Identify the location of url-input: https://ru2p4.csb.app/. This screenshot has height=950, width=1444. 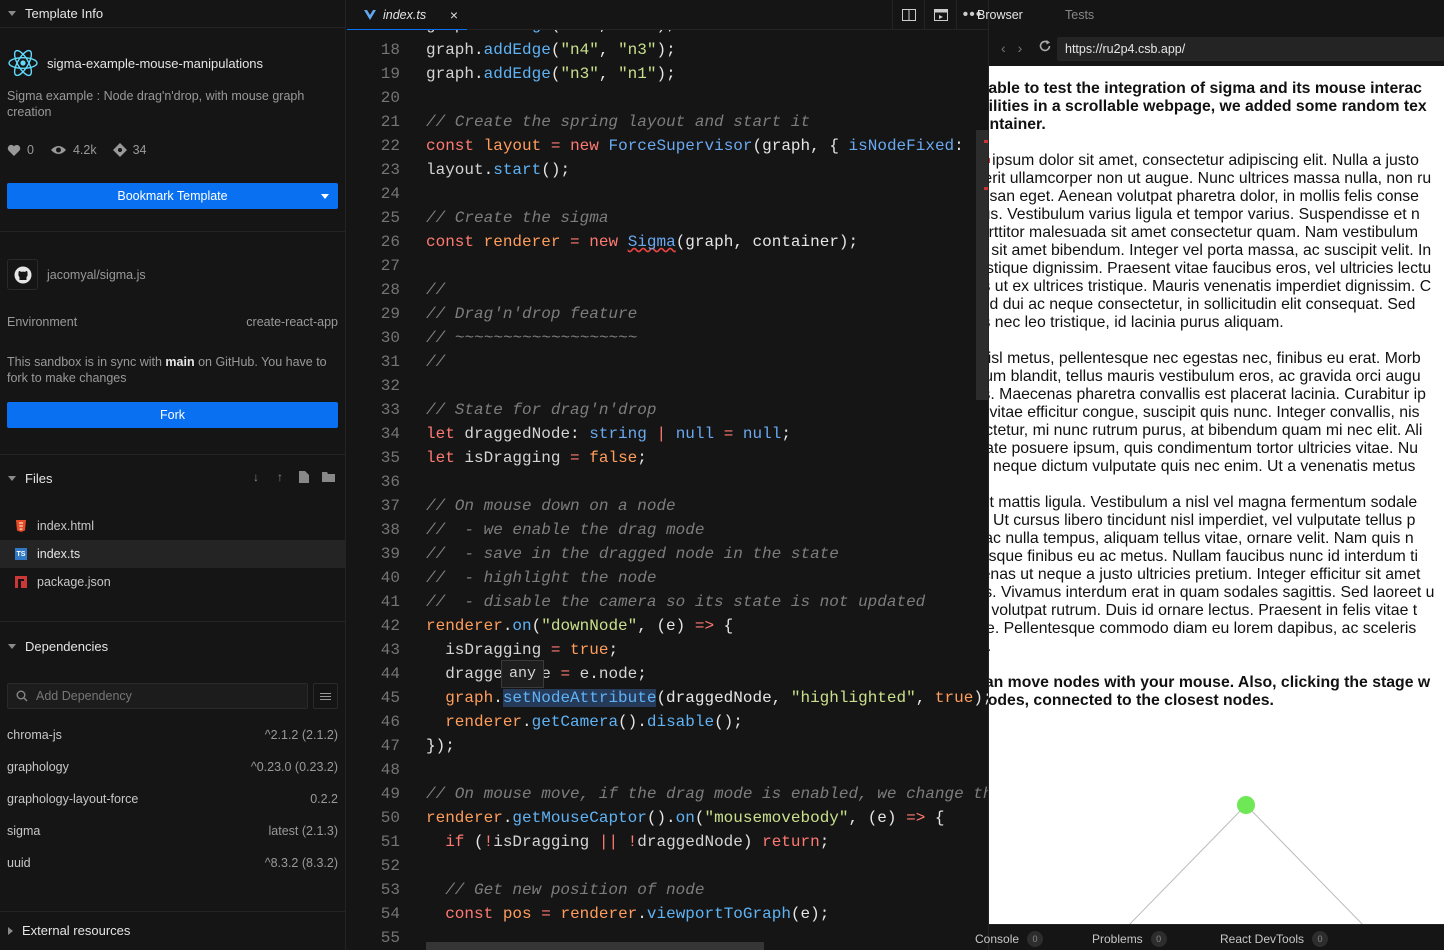
(1250, 49).